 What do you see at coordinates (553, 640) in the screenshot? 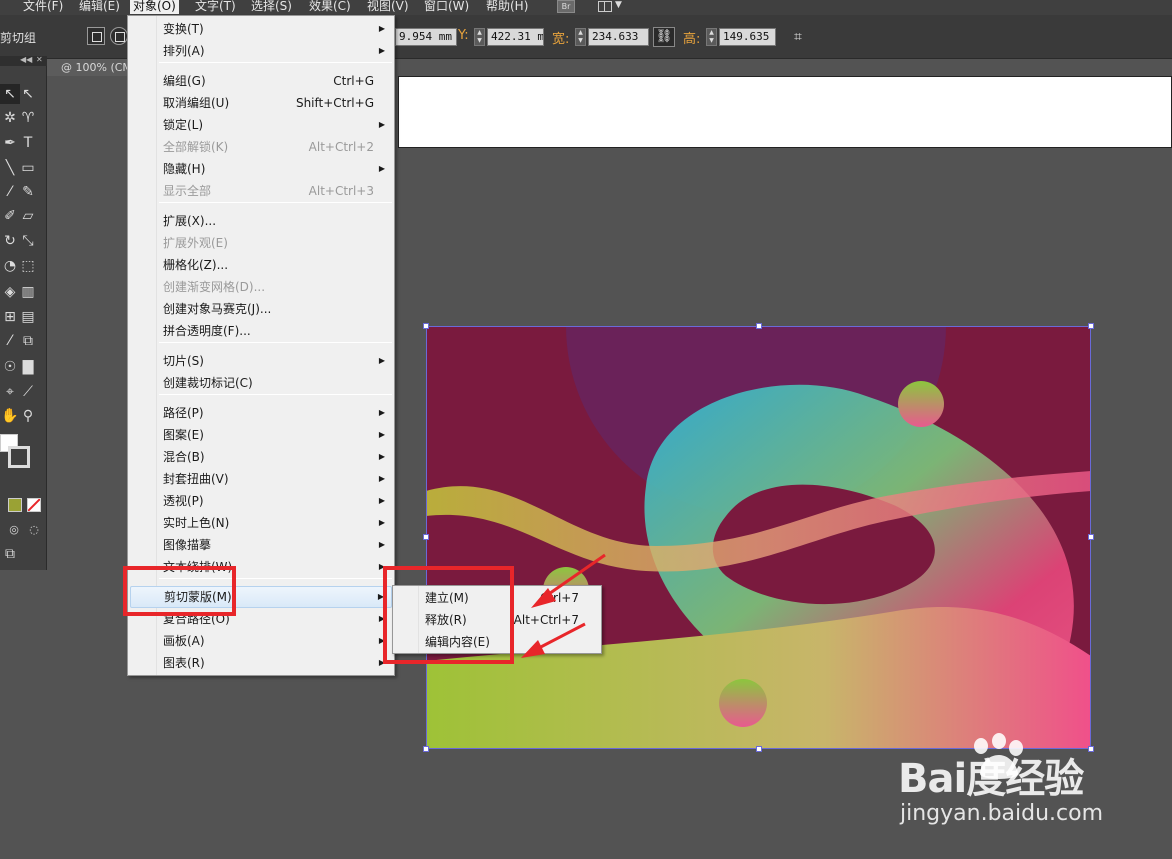
I see `annotation-arrow-lower` at bounding box center [553, 640].